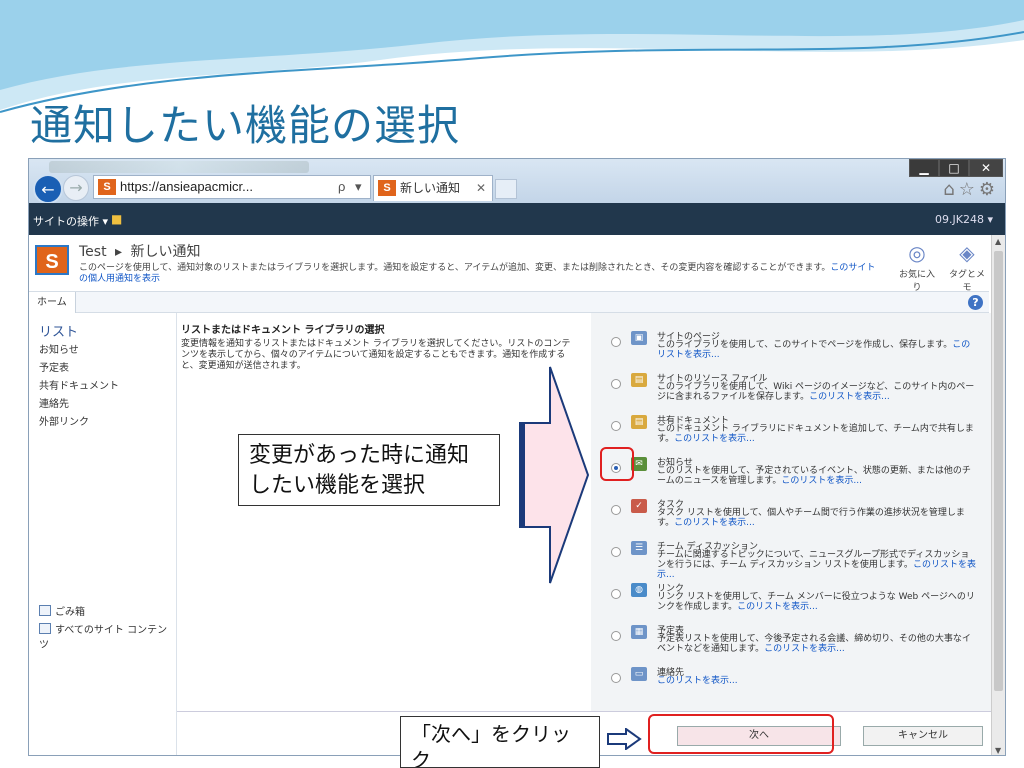 This screenshot has width=1024, height=768. Describe the element at coordinates (64, 420) in the screenshot. I see `nav-item-links: 外部リンク` at that location.